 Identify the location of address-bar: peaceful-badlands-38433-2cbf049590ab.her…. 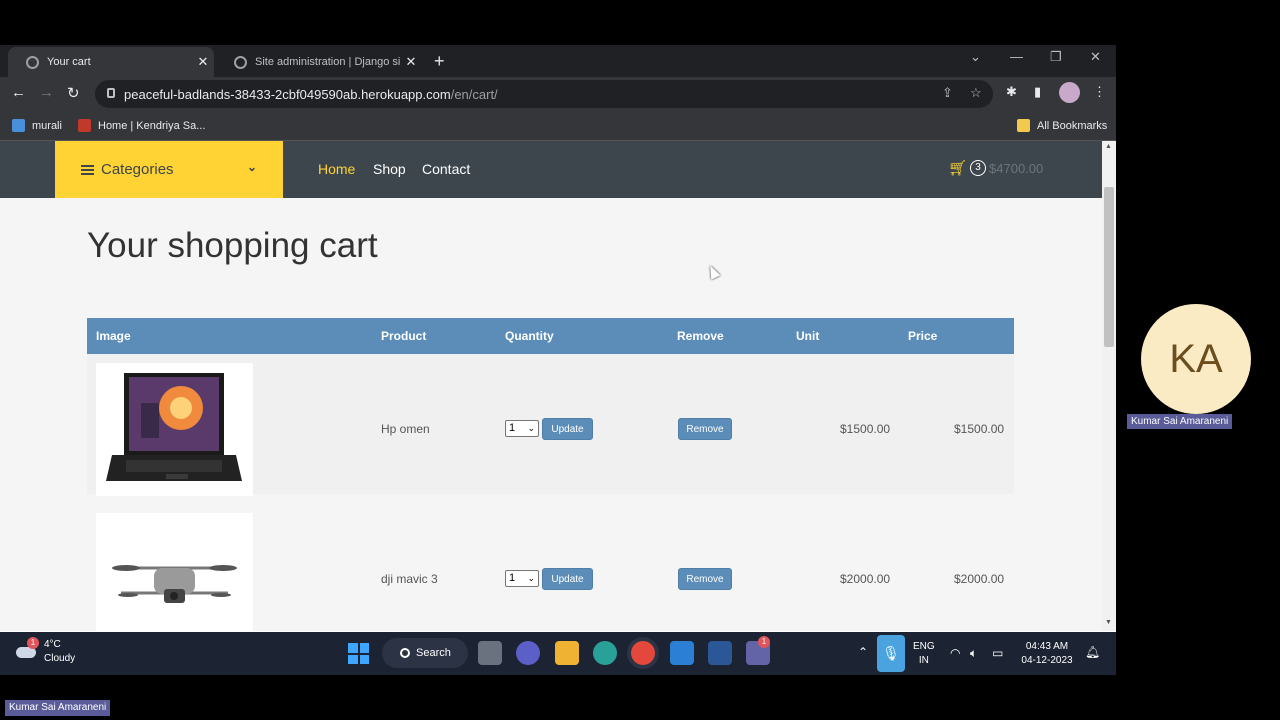
(544, 94).